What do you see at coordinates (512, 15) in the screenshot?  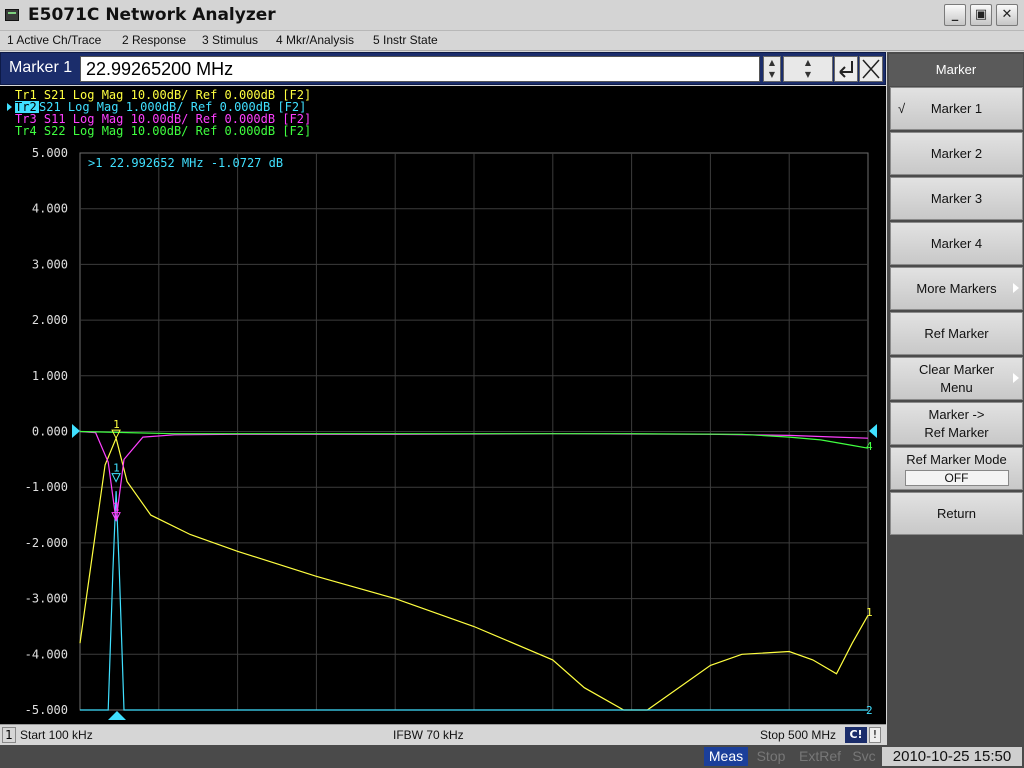 I see `title-bar: E5071C Network Analyzer _ ▣ ✕` at bounding box center [512, 15].